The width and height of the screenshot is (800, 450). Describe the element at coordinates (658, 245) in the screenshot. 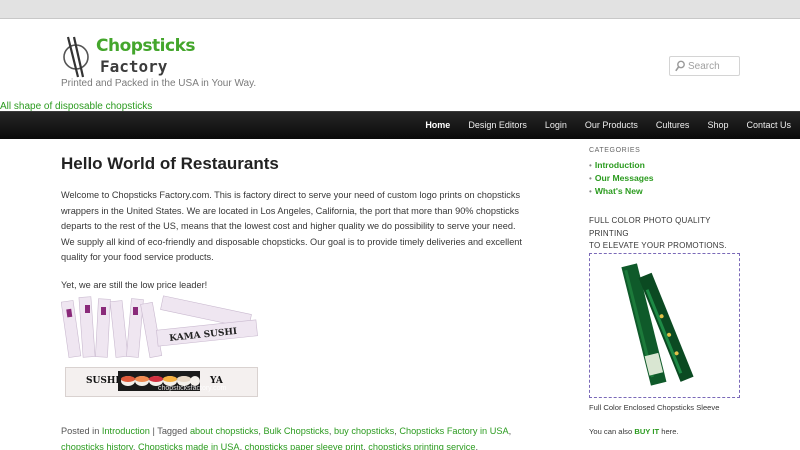

I see `promo-line-2: TO ELEVATE YOUR PROMOTIONS.` at that location.